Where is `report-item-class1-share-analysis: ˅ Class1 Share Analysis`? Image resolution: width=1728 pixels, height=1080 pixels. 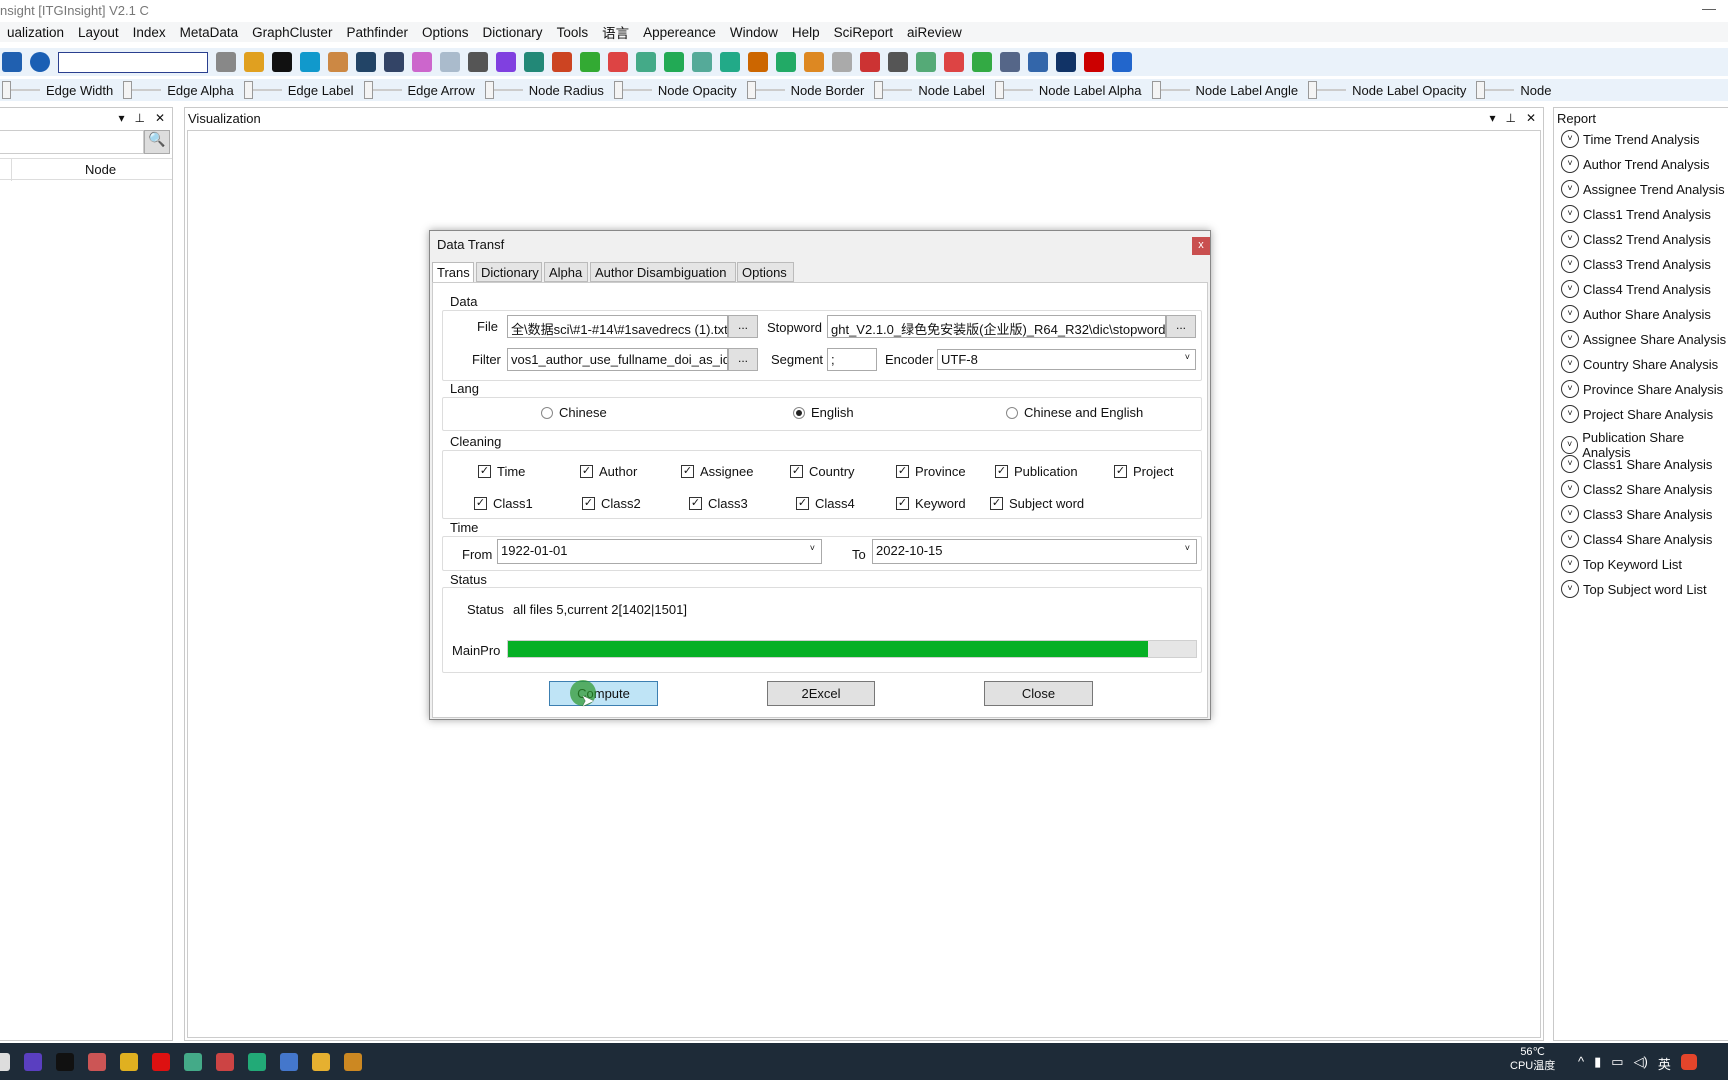
report-item-class1-share-analysis: ˅ Class1 Share Analysis is located at coordinates (1636, 464).